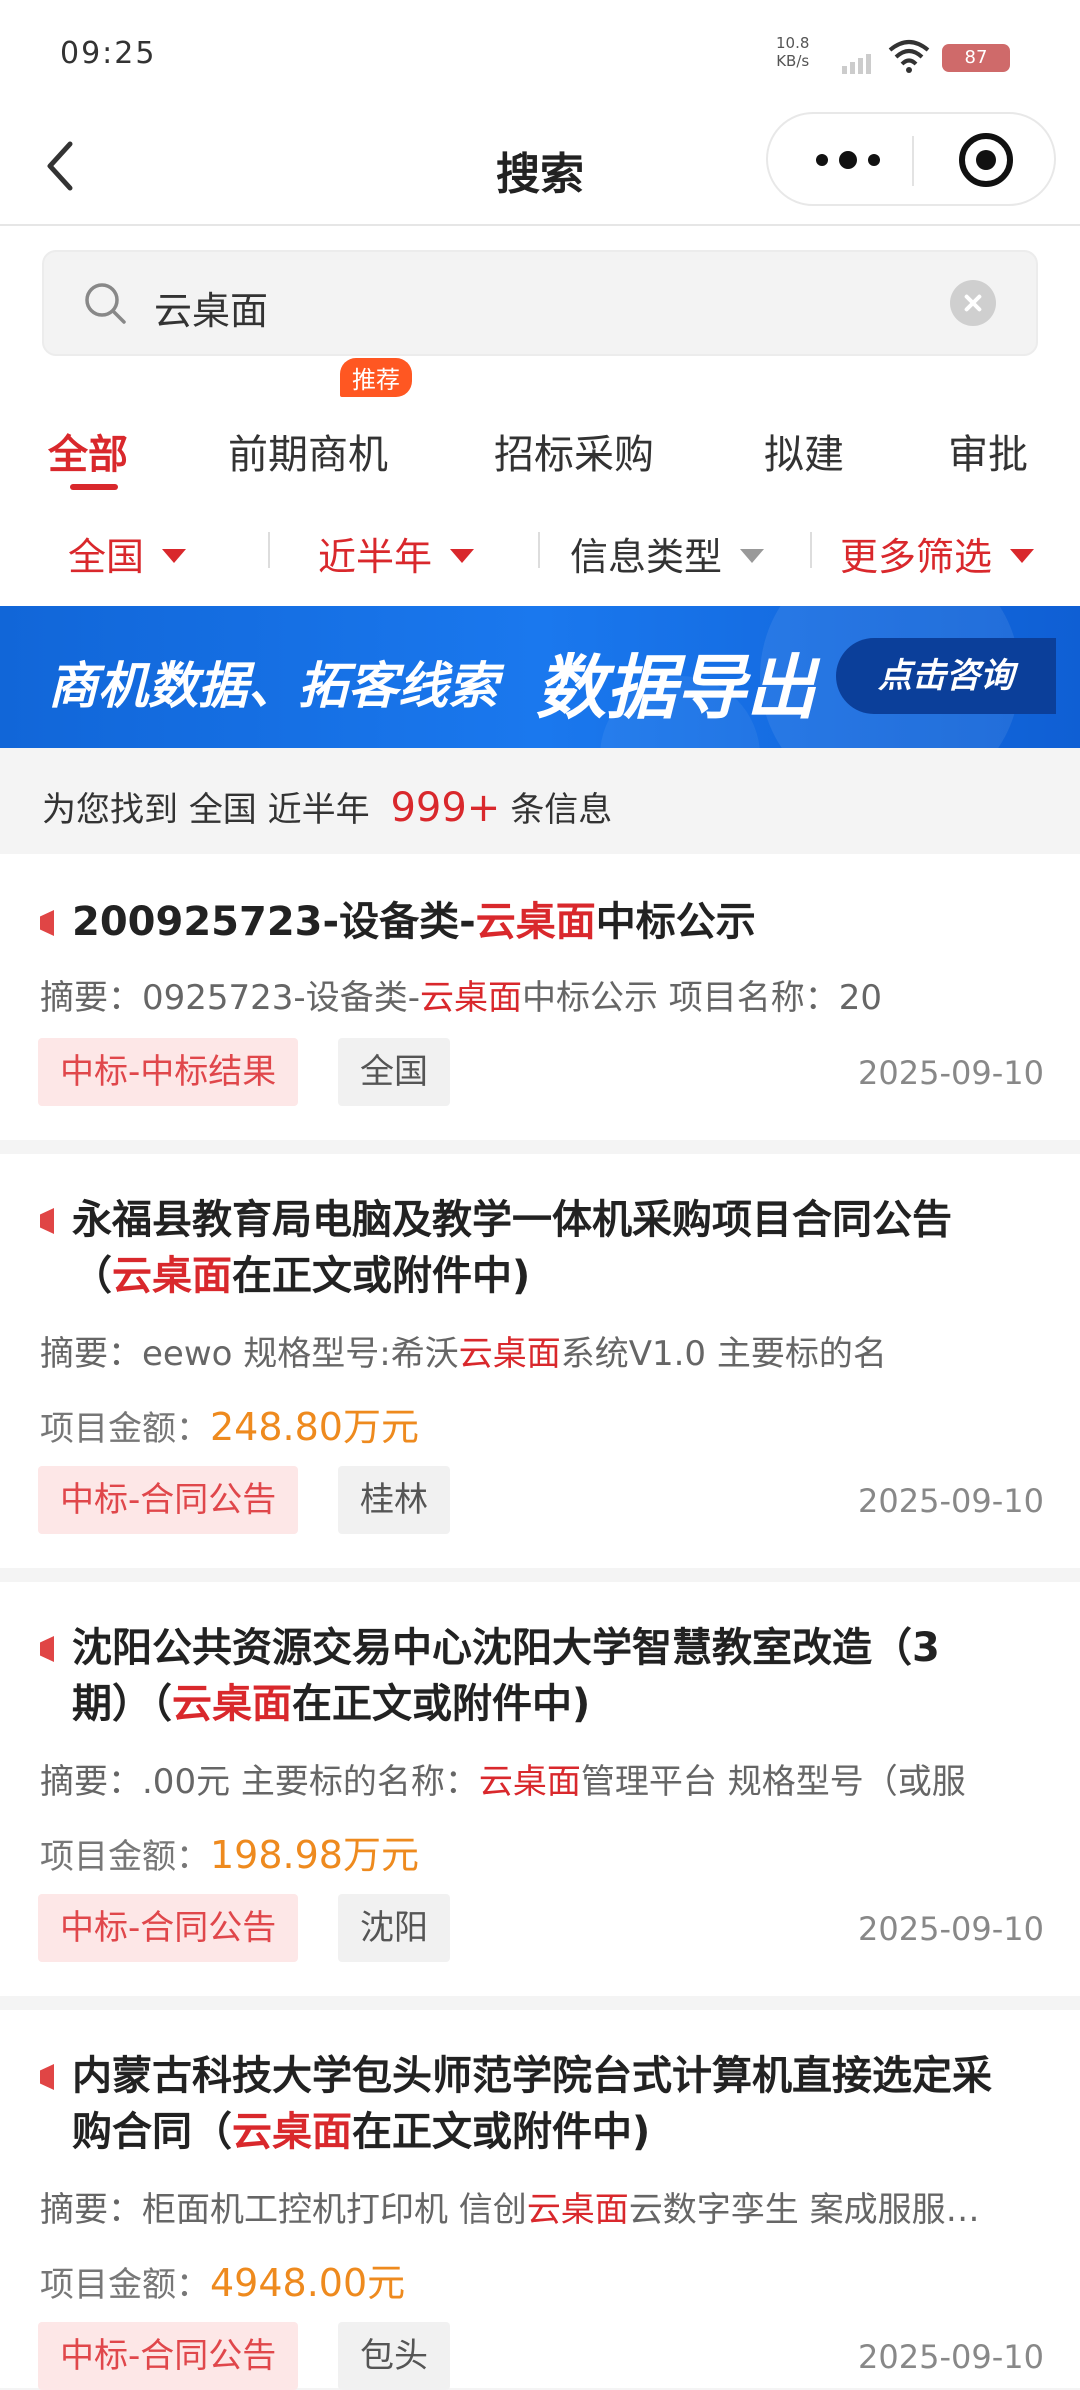  I want to click on clock: 09:25, so click(108, 53).